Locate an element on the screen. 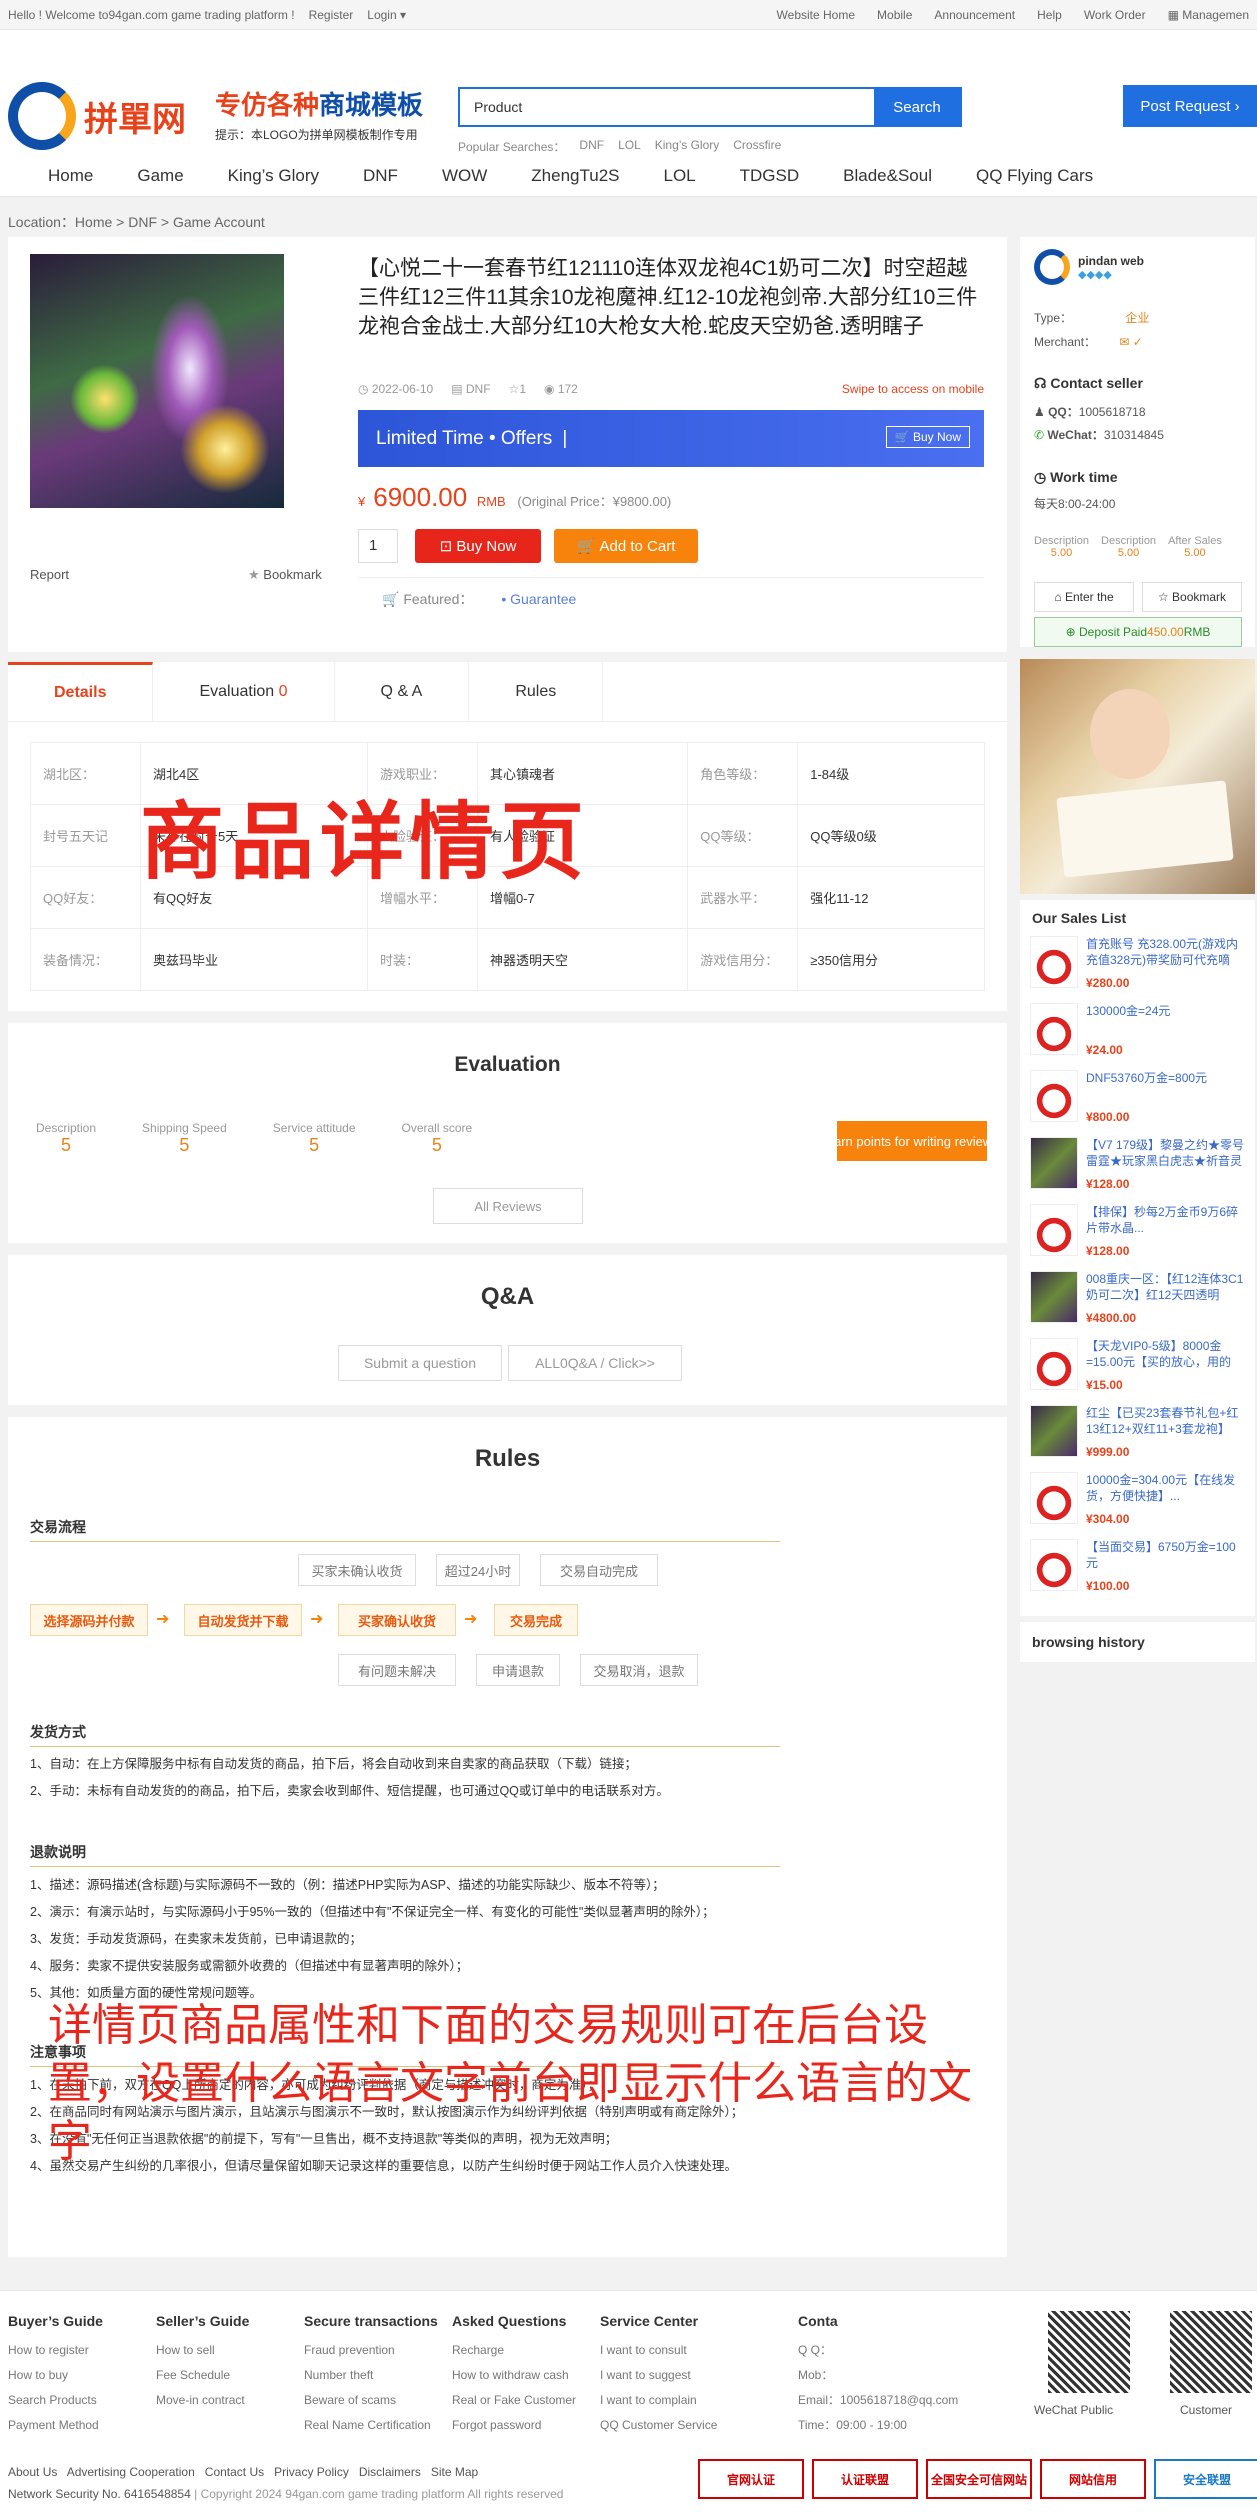 This screenshot has height=2518, width=1257. nav-zhengtu: ZhengTu2S is located at coordinates (575, 176).